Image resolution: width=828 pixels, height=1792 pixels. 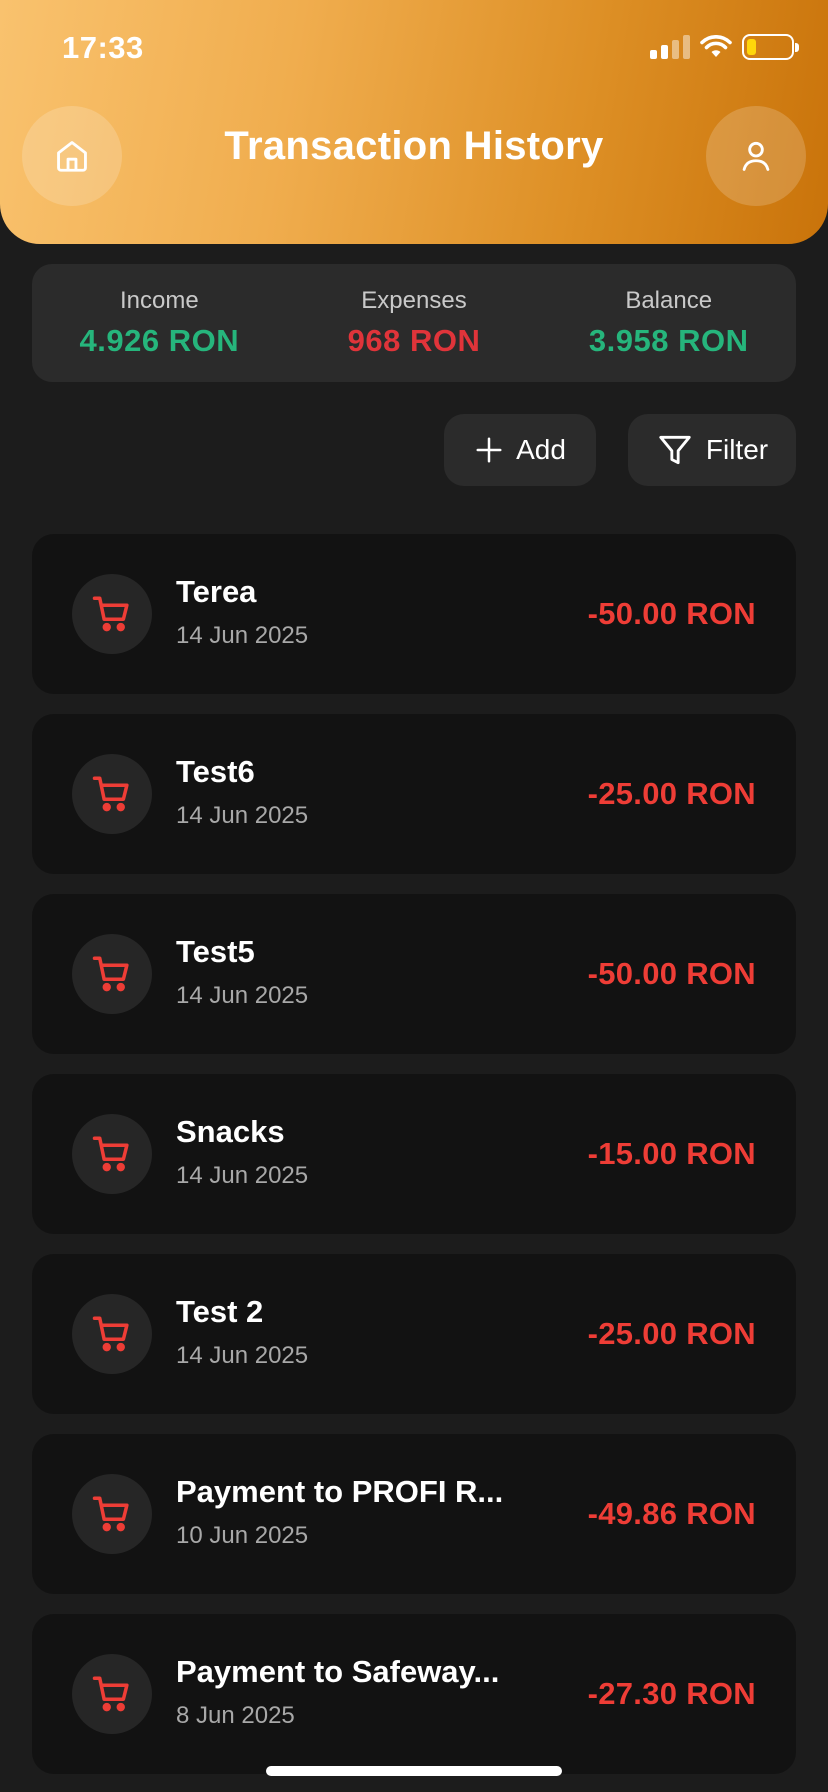 What do you see at coordinates (671, 1513) in the screenshot?
I see `transaction-amount: -49.86 RON` at bounding box center [671, 1513].